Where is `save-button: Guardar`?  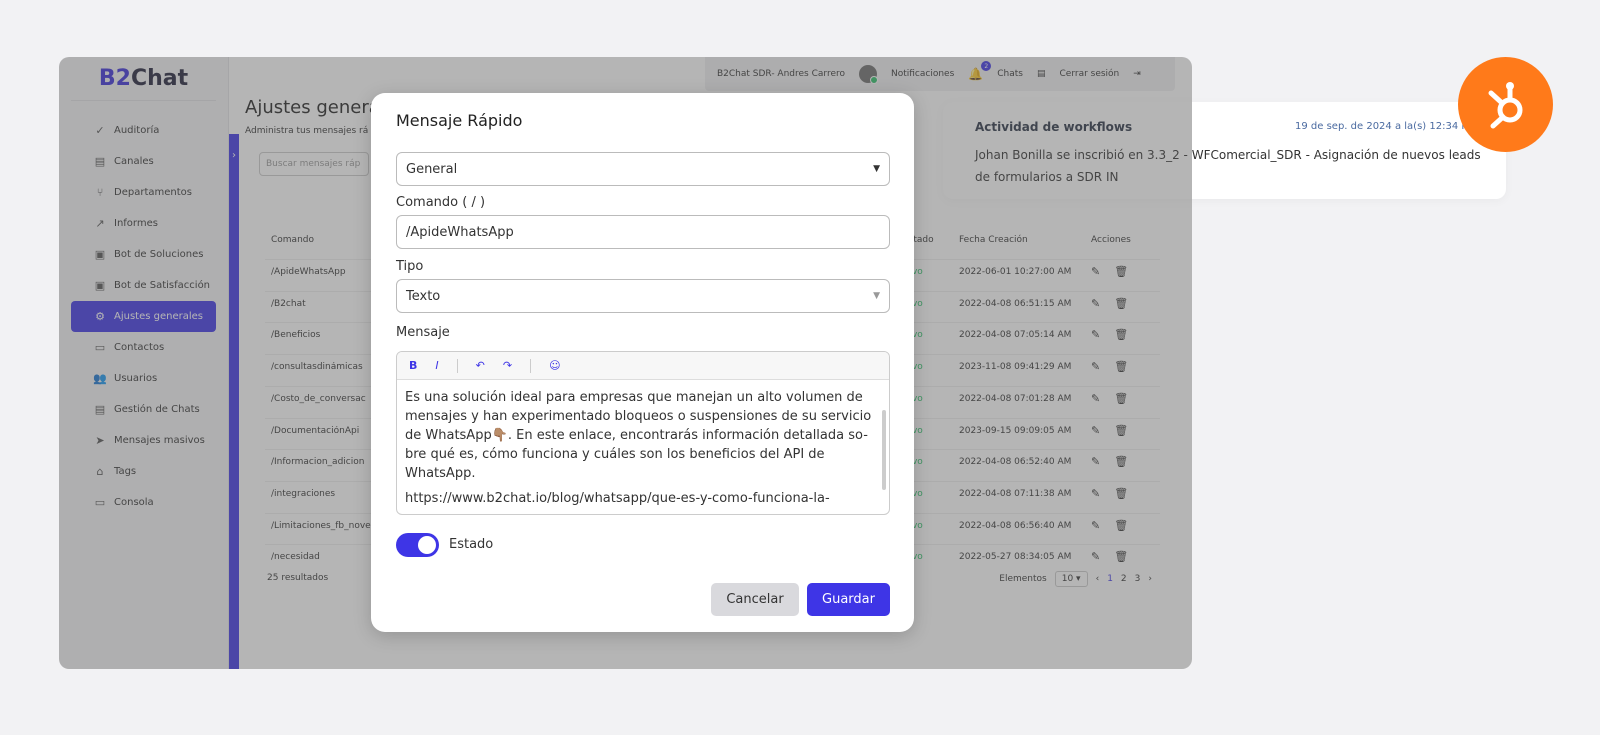
save-button: Guardar is located at coordinates (848, 599).